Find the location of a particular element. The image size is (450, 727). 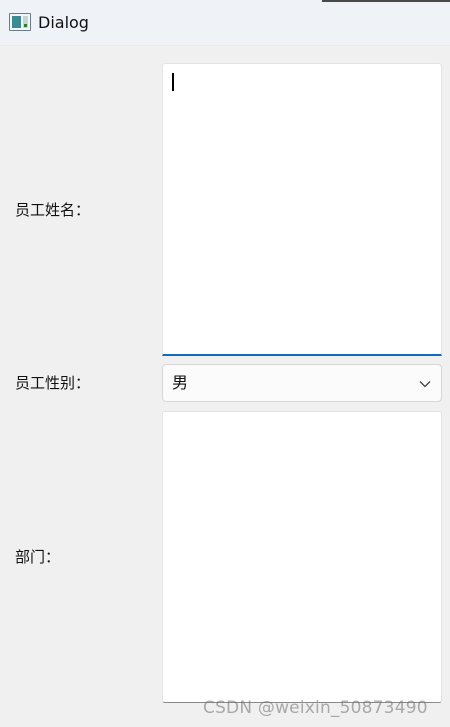

title-bar: Dialog is located at coordinates (225, 23).